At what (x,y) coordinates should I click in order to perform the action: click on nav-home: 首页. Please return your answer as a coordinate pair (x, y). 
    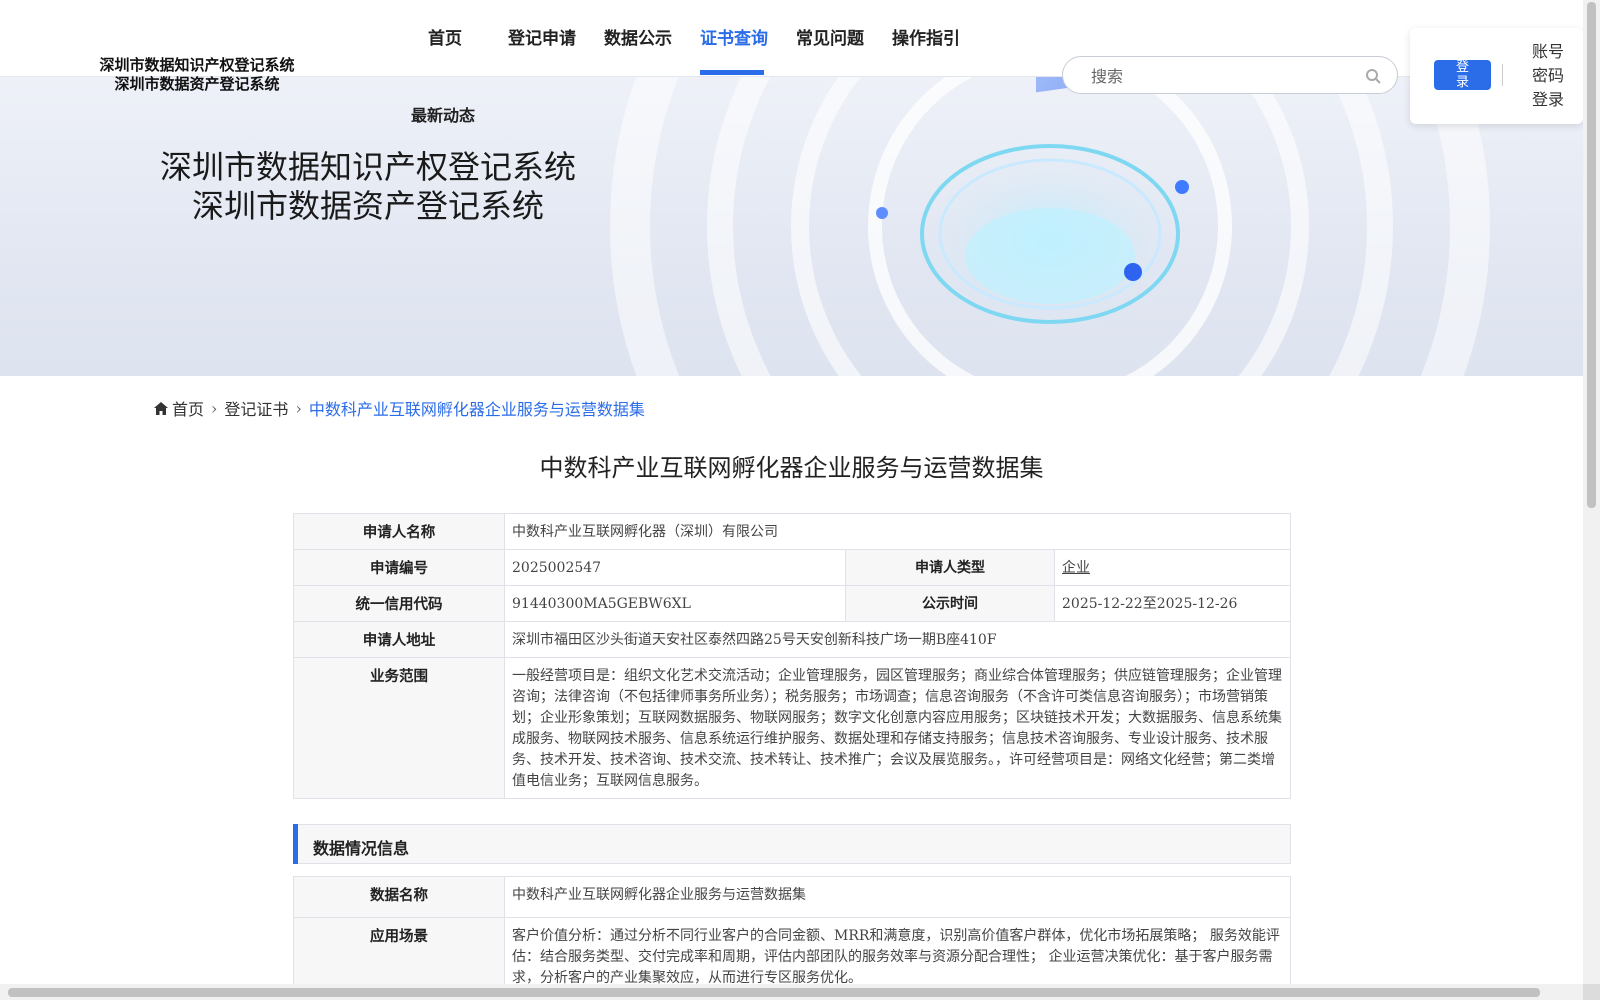
    Looking at the image, I should click on (445, 36).